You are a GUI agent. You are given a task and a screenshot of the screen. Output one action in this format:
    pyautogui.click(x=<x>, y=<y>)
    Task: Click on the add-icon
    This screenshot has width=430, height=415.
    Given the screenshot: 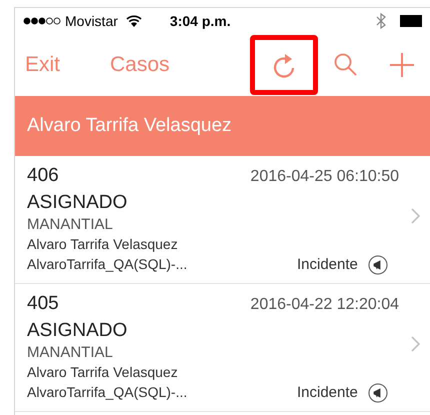 What is the action you would take?
    pyautogui.click(x=402, y=65)
    